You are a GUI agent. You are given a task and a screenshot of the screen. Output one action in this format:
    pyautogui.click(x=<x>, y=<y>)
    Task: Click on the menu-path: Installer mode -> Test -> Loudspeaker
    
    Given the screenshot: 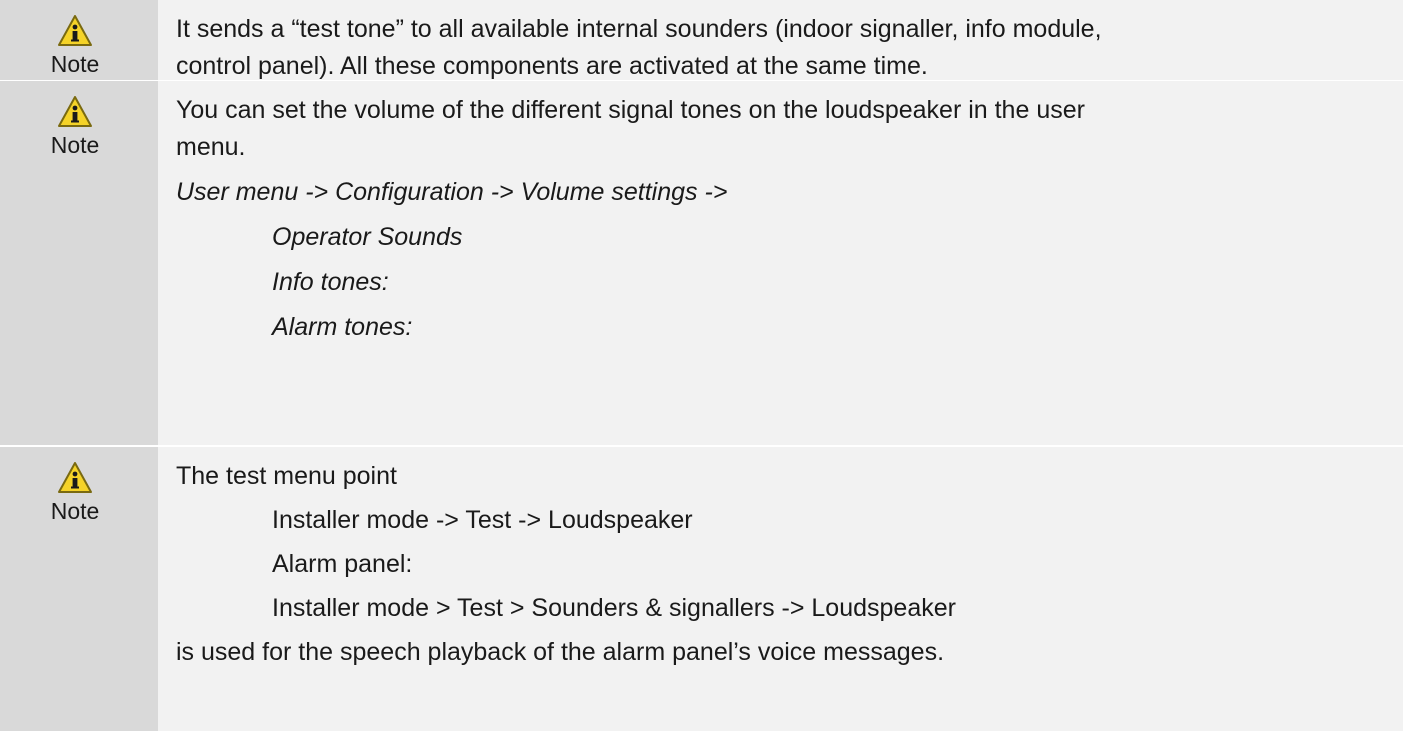 What is the action you would take?
    pyautogui.click(x=482, y=520)
    